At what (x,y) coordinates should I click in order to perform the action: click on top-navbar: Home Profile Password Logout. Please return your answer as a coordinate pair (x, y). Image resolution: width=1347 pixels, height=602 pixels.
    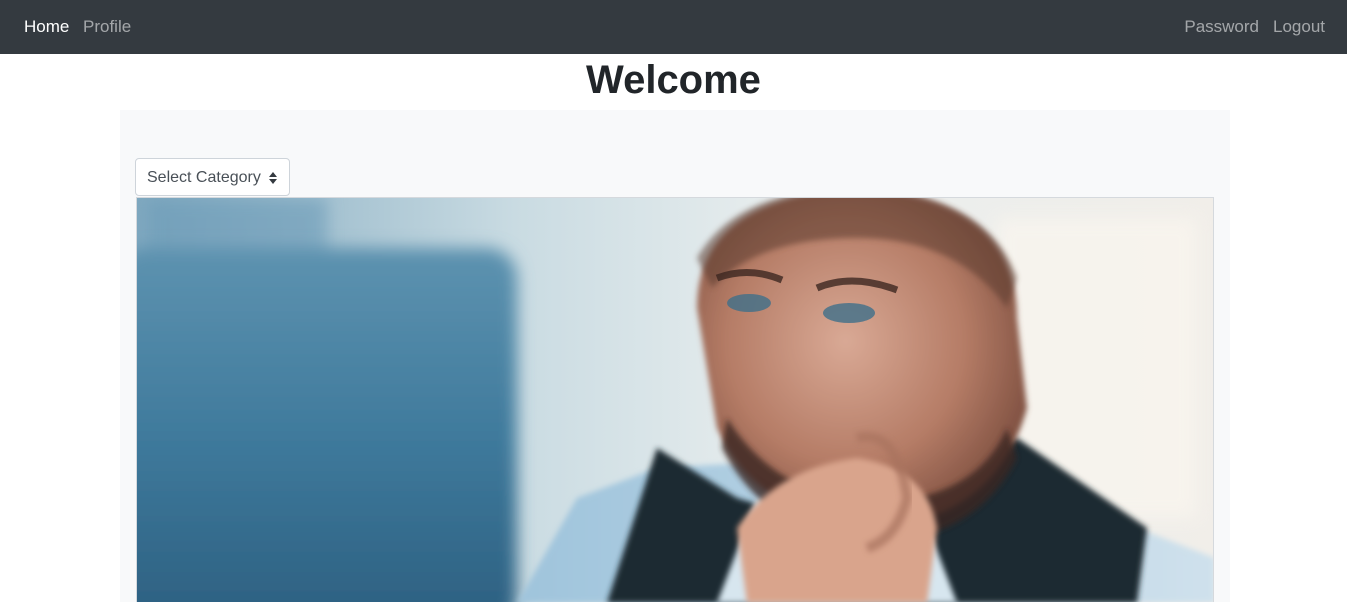
    Looking at the image, I should click on (673, 27).